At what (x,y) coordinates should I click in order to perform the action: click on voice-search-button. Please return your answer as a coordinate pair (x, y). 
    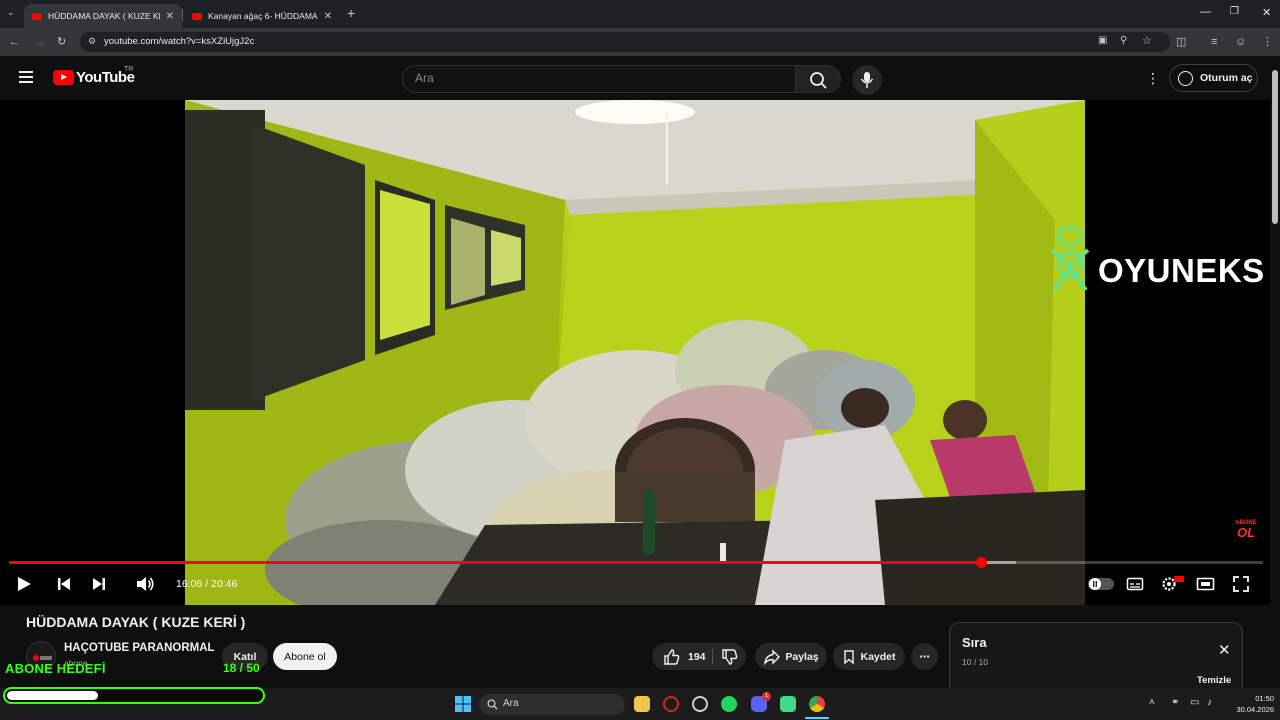
    Looking at the image, I should click on (867, 80).